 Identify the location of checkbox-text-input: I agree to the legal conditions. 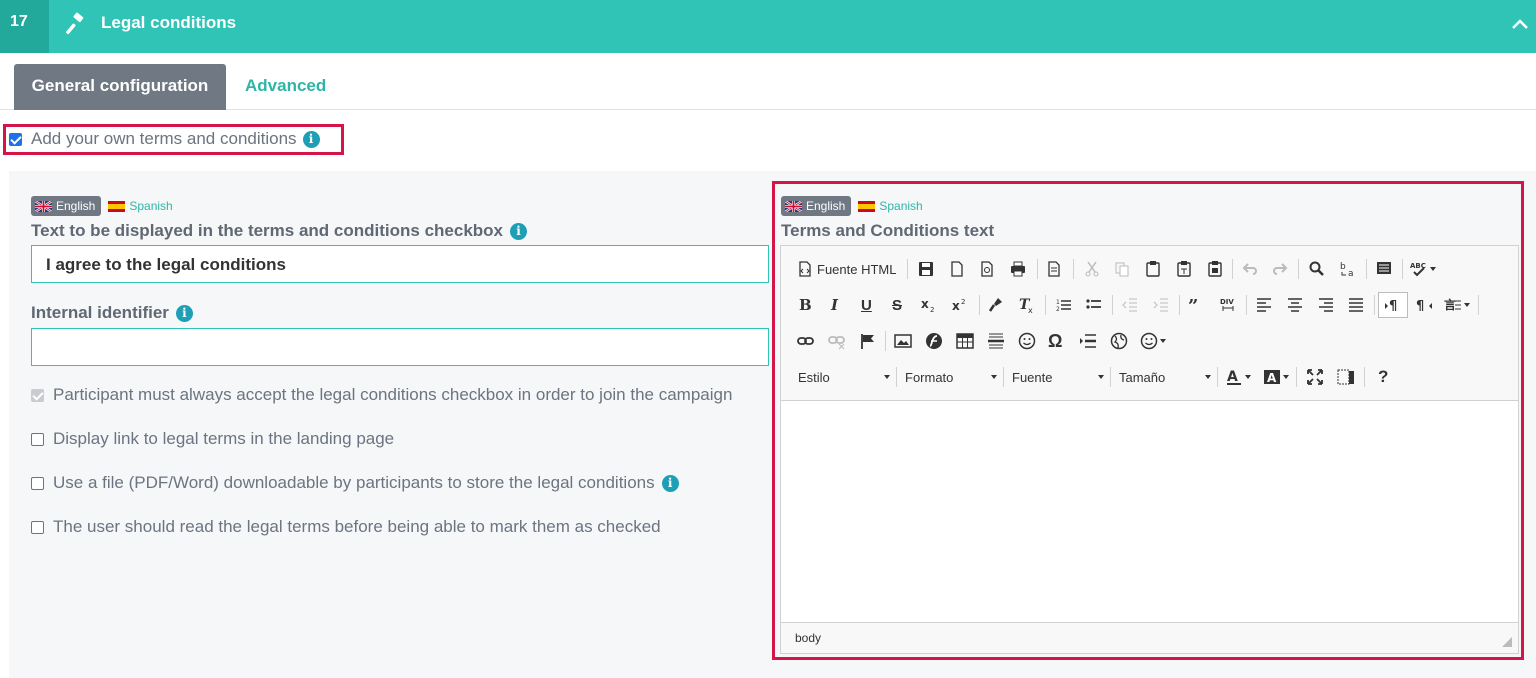
(400, 264).